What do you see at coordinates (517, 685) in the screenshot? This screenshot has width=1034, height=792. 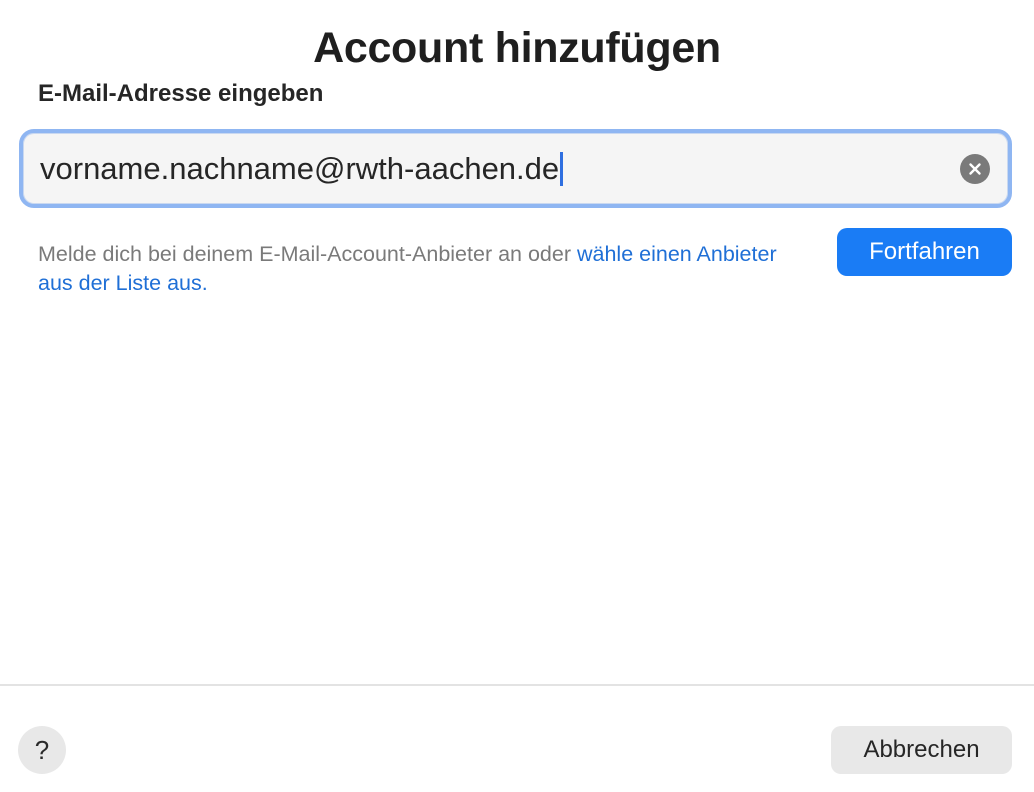 I see `footer-divider` at bounding box center [517, 685].